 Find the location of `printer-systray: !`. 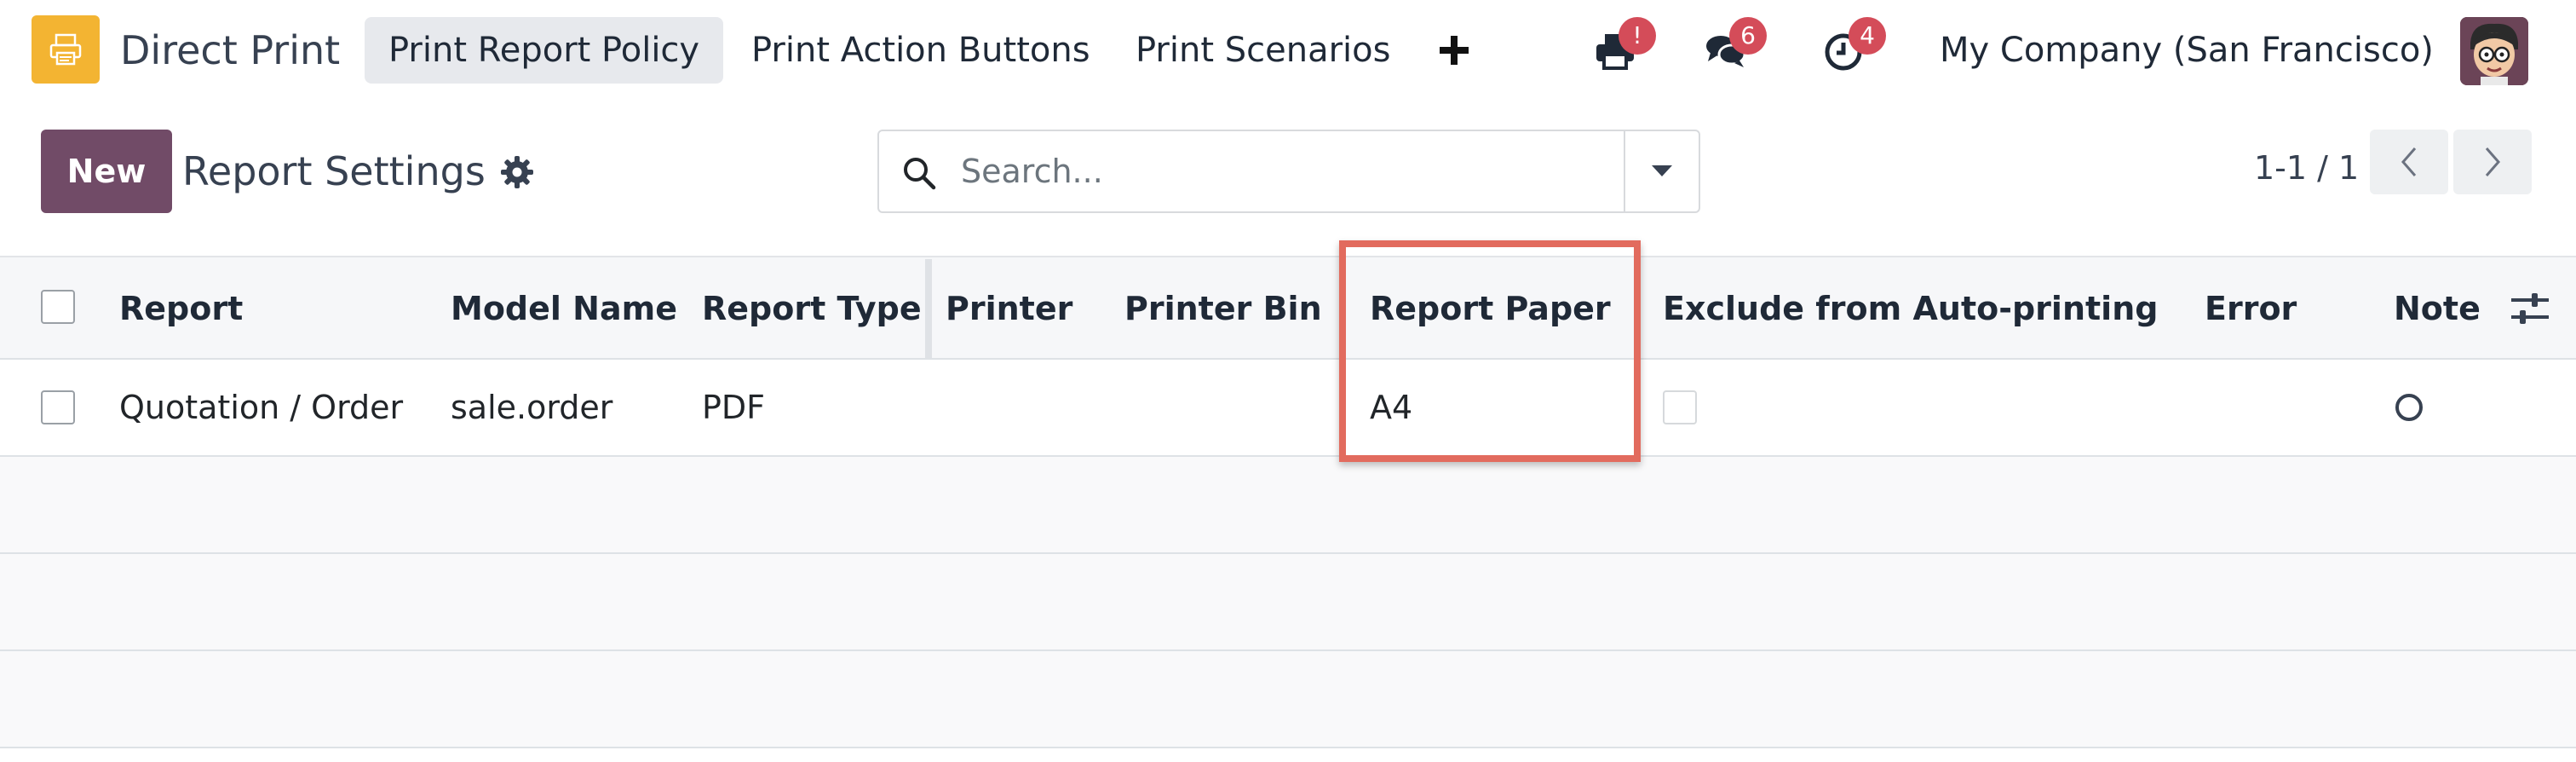

printer-systray: ! is located at coordinates (1625, 45).